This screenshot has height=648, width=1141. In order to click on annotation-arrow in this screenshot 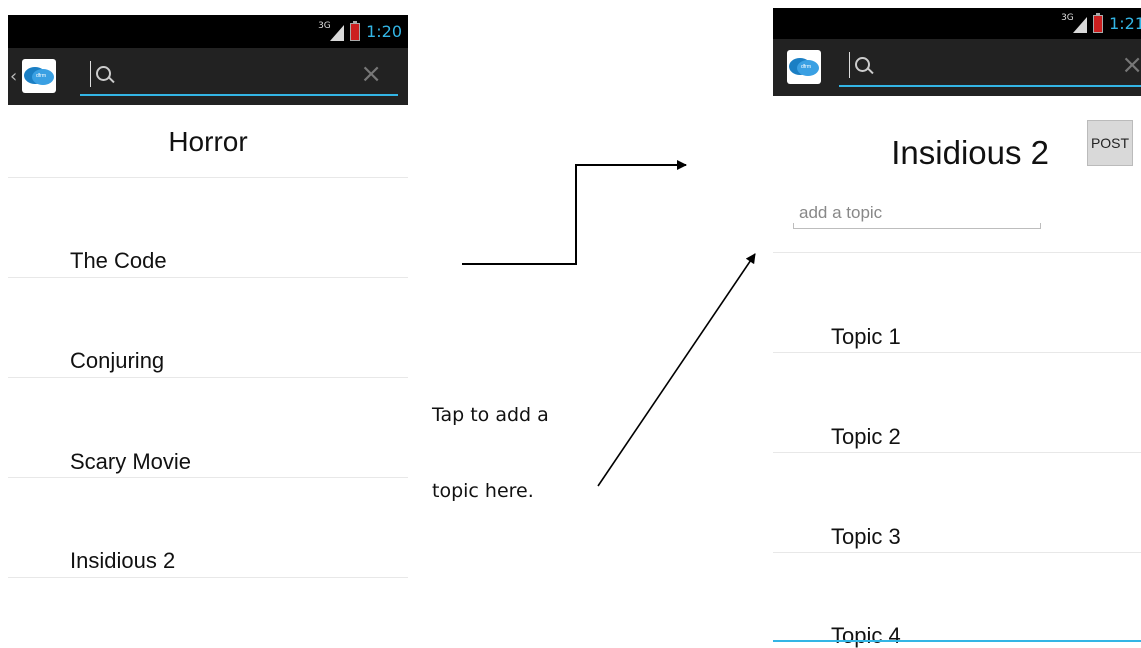, I will do `click(676, 370)`.